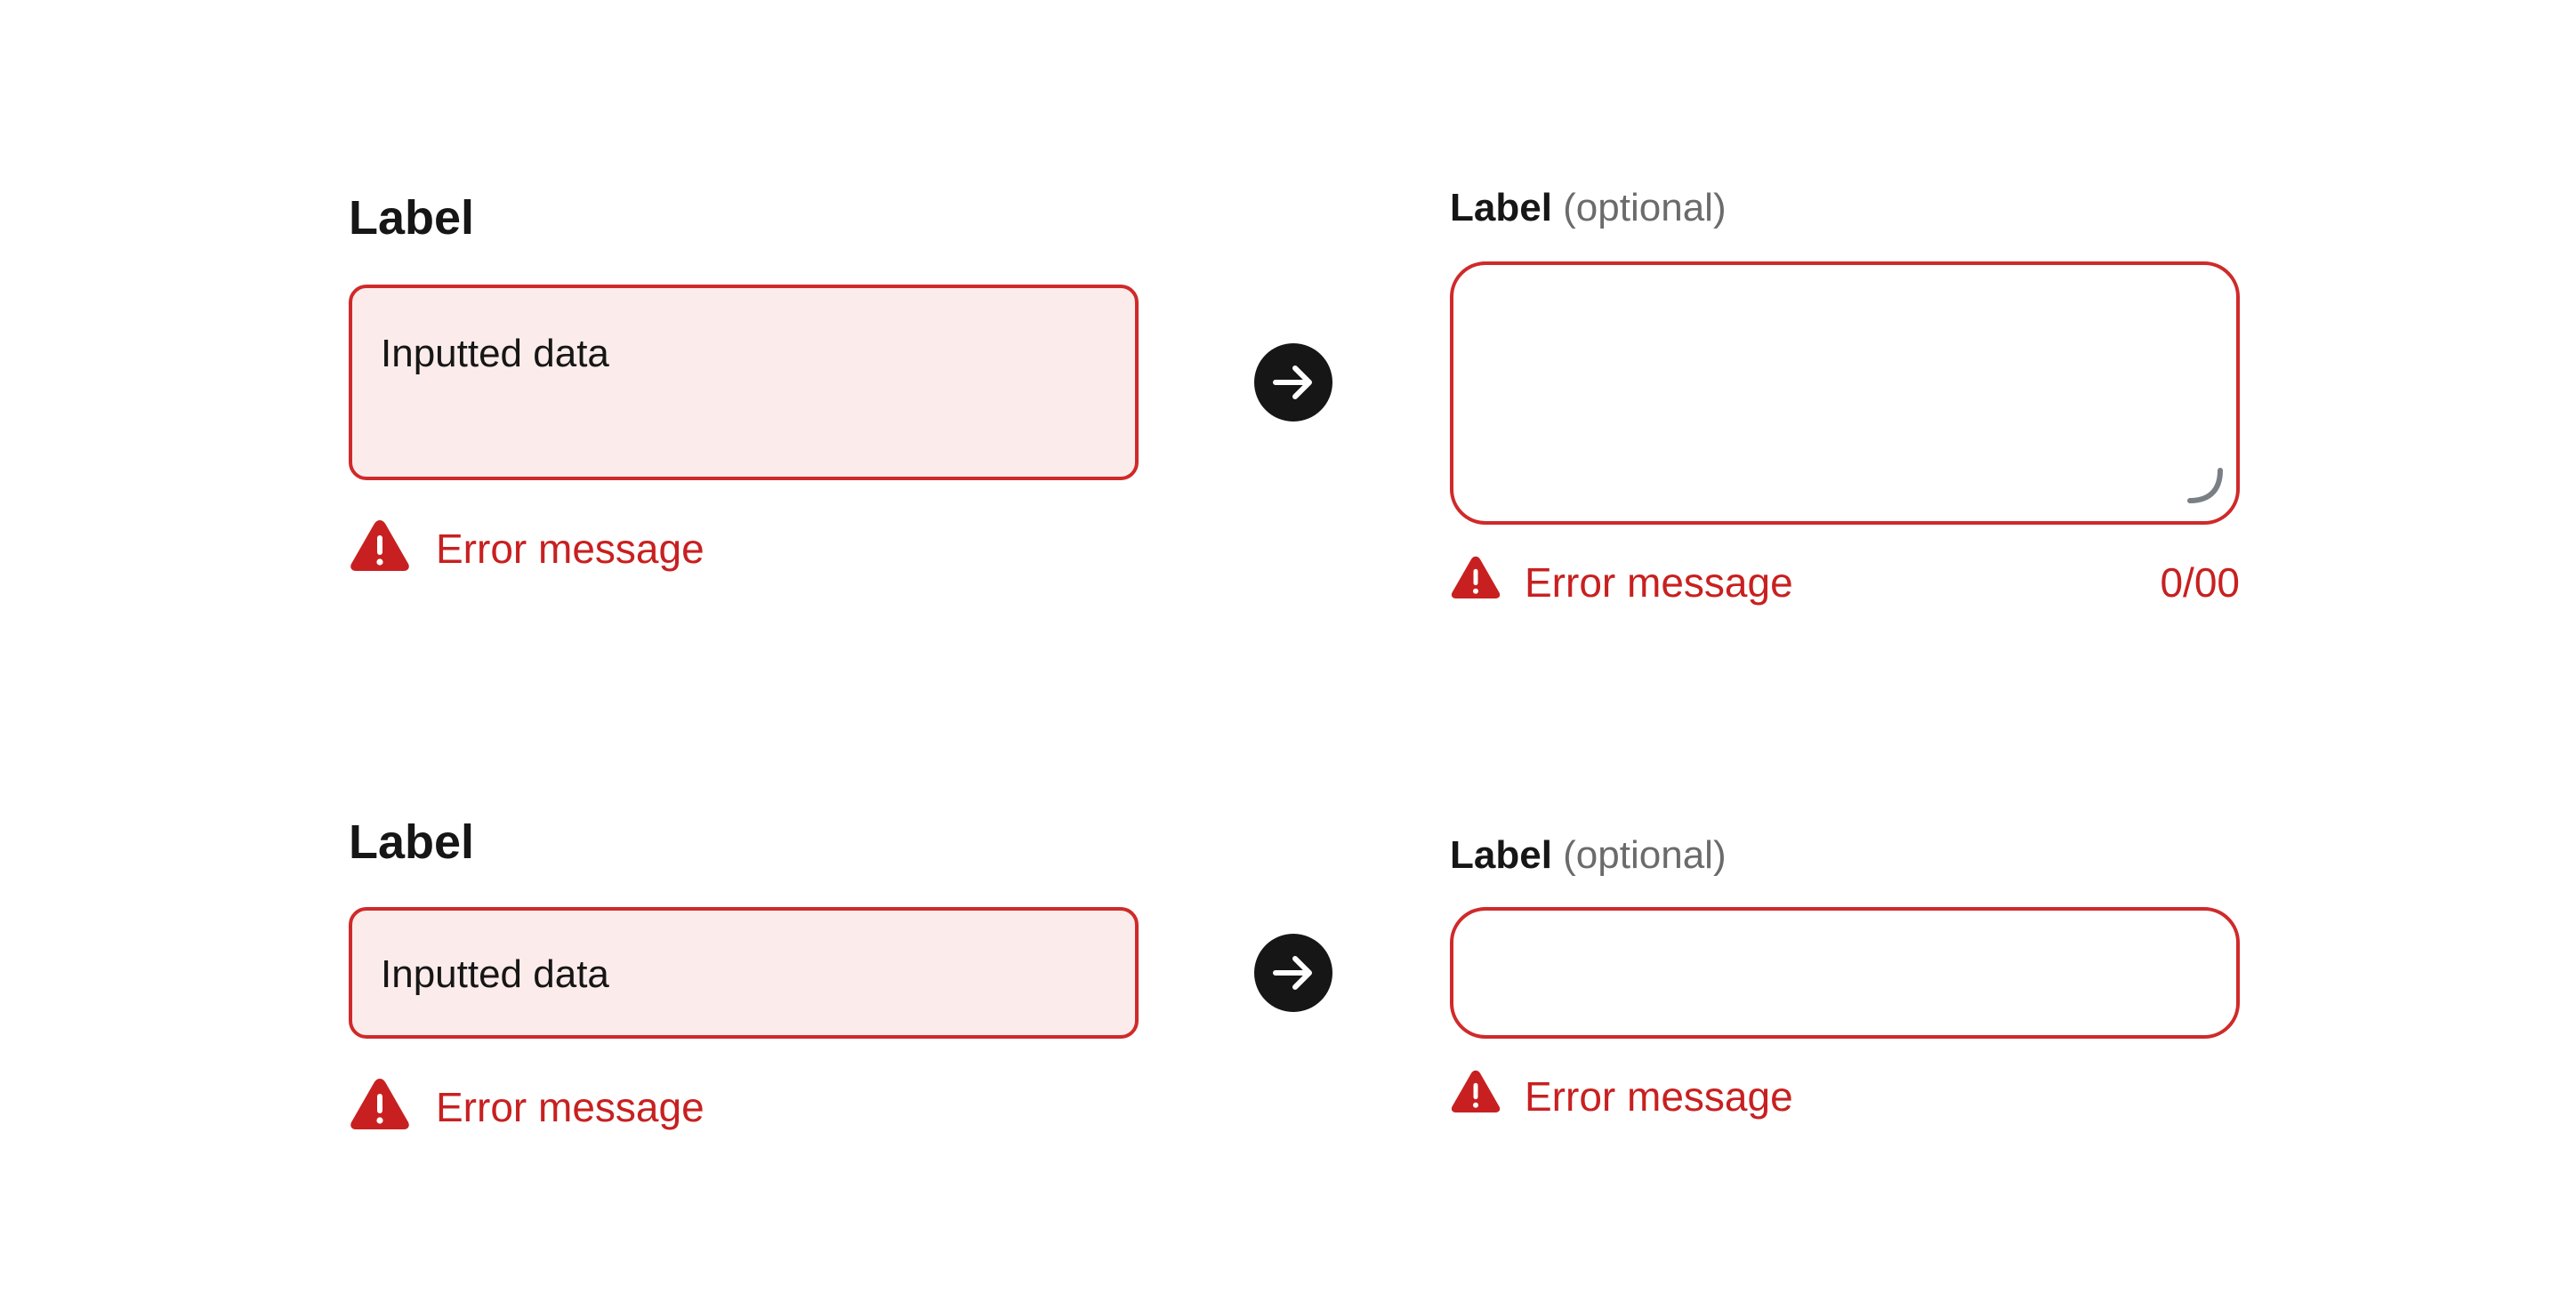 The height and width of the screenshot is (1293, 2576). I want to click on old-textarea-label: Label, so click(412, 218).